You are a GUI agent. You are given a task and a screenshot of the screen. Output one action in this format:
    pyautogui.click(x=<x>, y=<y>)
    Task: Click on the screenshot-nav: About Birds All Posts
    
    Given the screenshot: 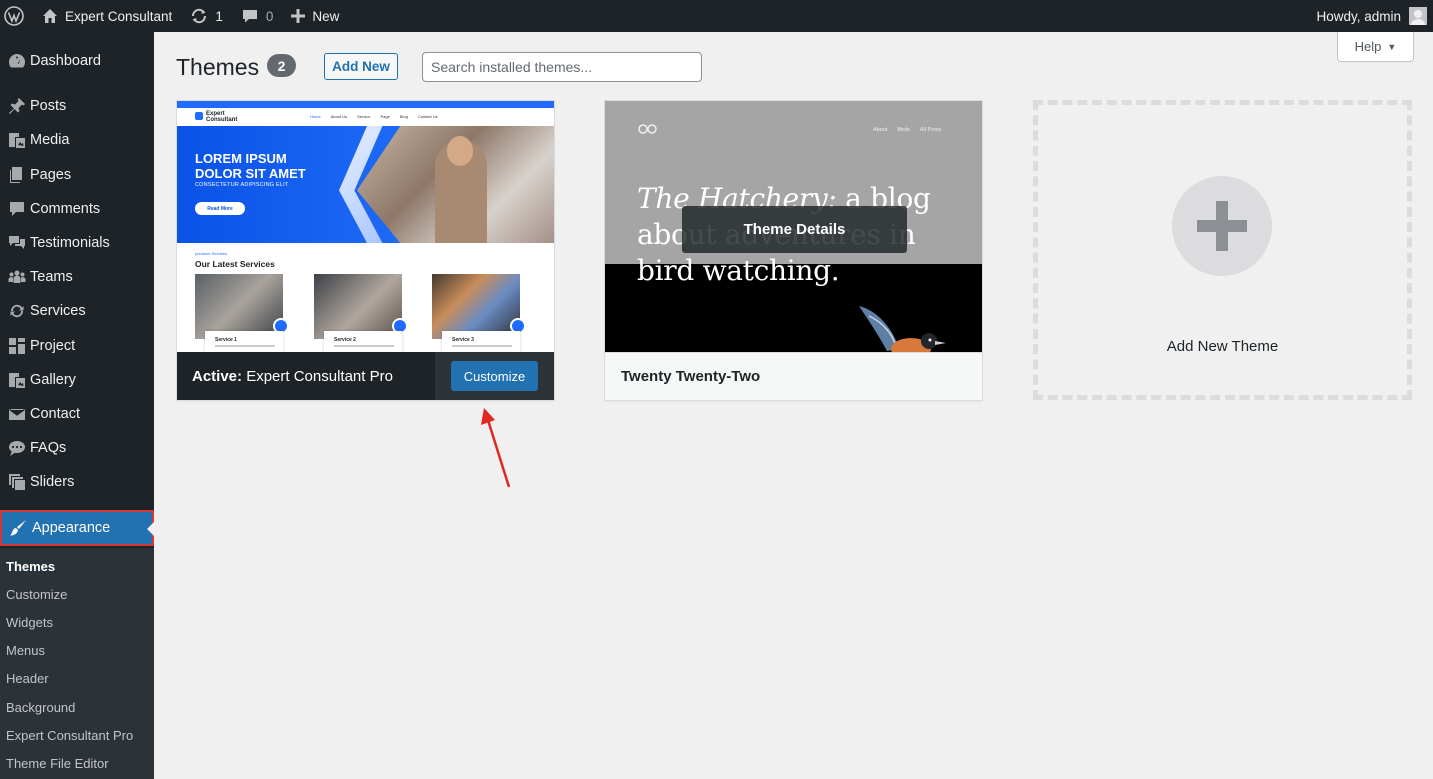 What is the action you would take?
    pyautogui.click(x=907, y=130)
    